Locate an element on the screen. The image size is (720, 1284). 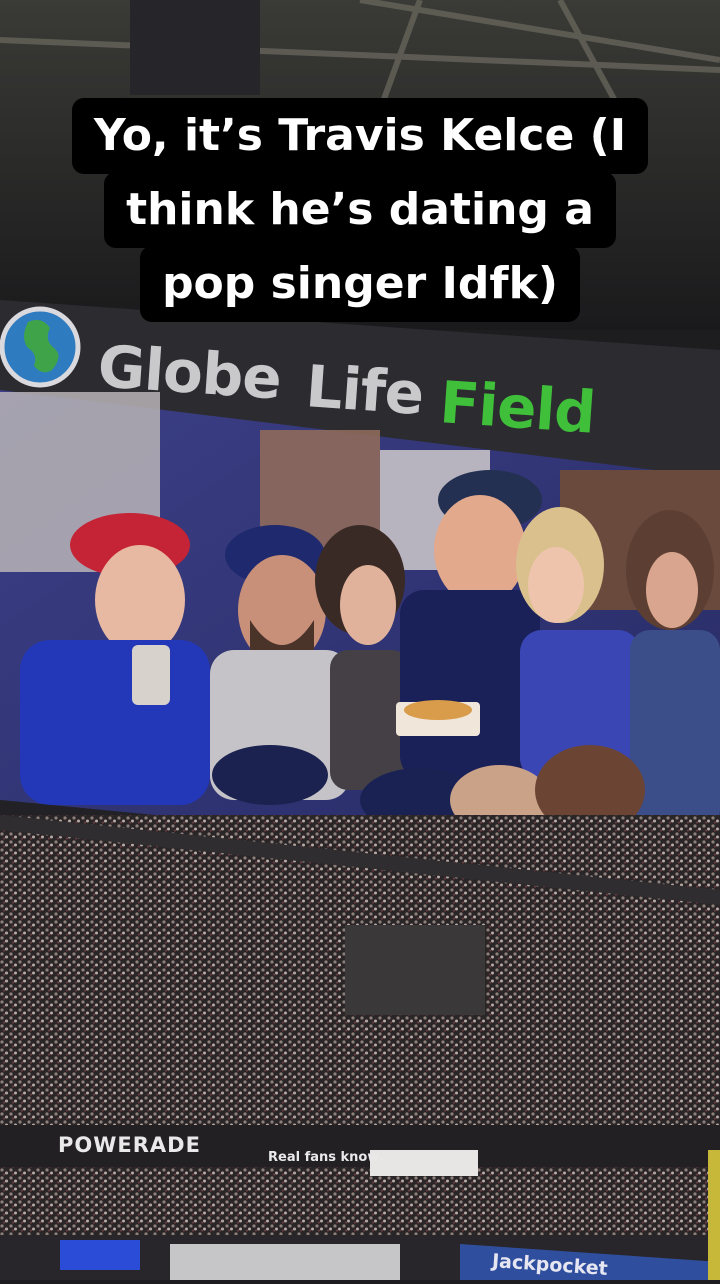
press-box is located at coordinates (415, 970).